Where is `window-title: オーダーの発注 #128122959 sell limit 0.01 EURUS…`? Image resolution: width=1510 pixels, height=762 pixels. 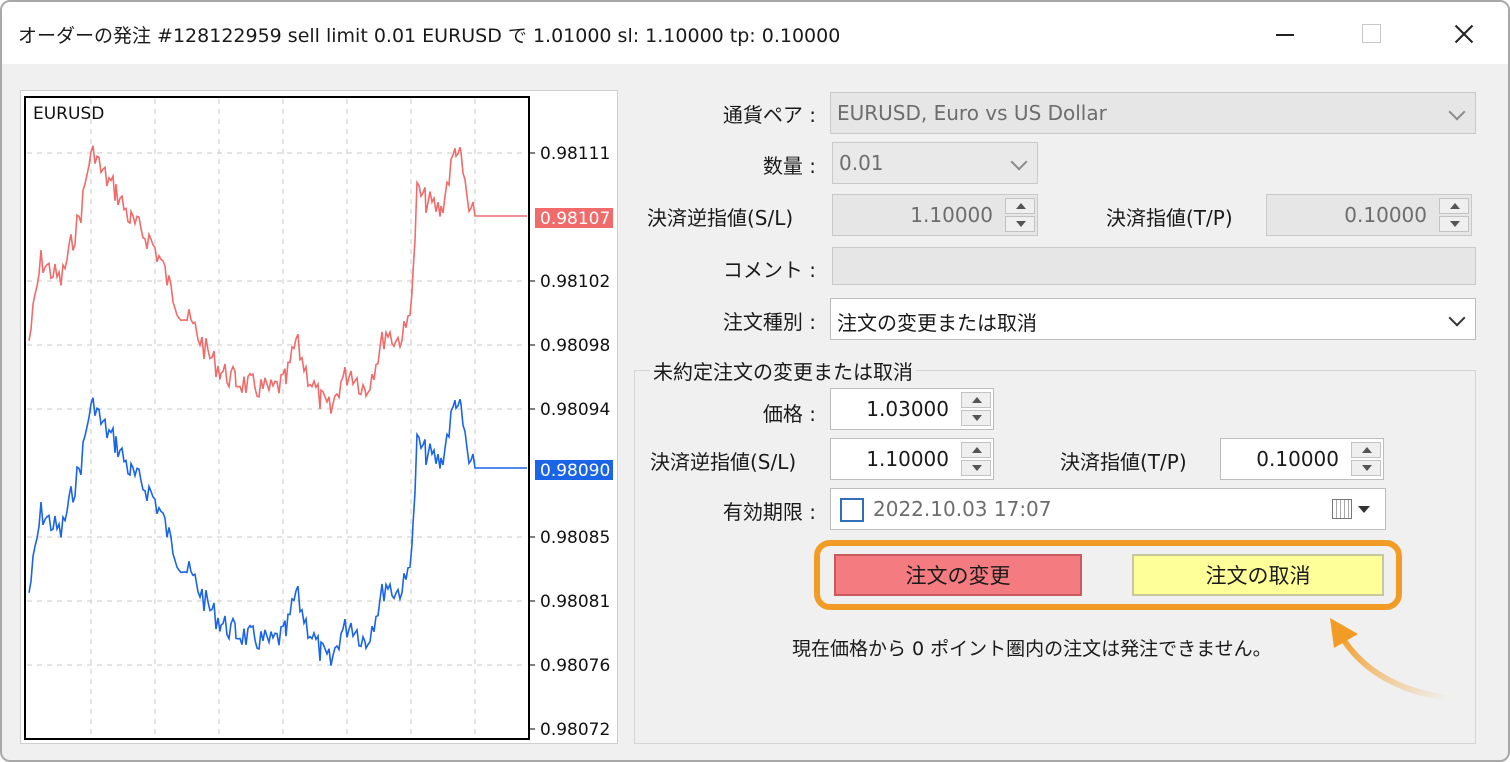
window-title: オーダーの発注 #128122959 sell limit 0.01 EURUS… is located at coordinates (429, 36).